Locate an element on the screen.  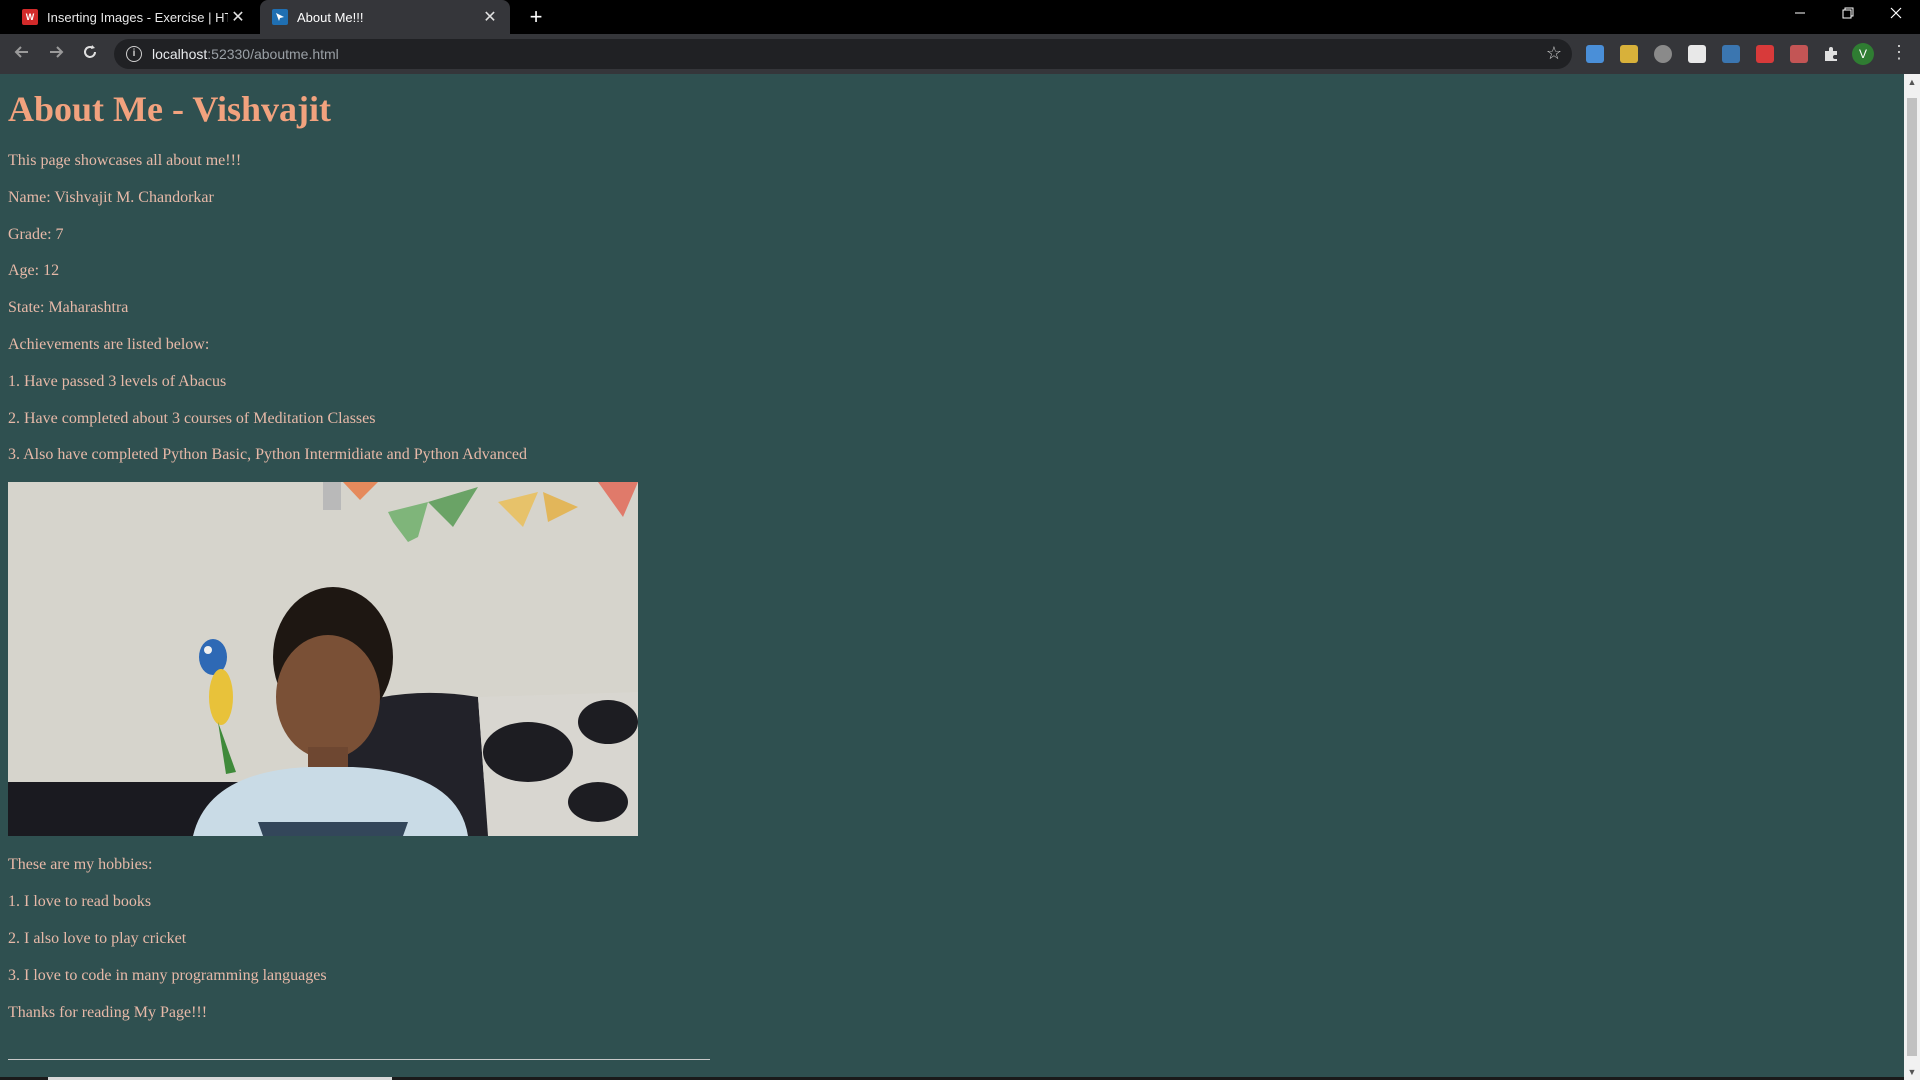
page-favicon-icon is located at coordinates (280, 17).